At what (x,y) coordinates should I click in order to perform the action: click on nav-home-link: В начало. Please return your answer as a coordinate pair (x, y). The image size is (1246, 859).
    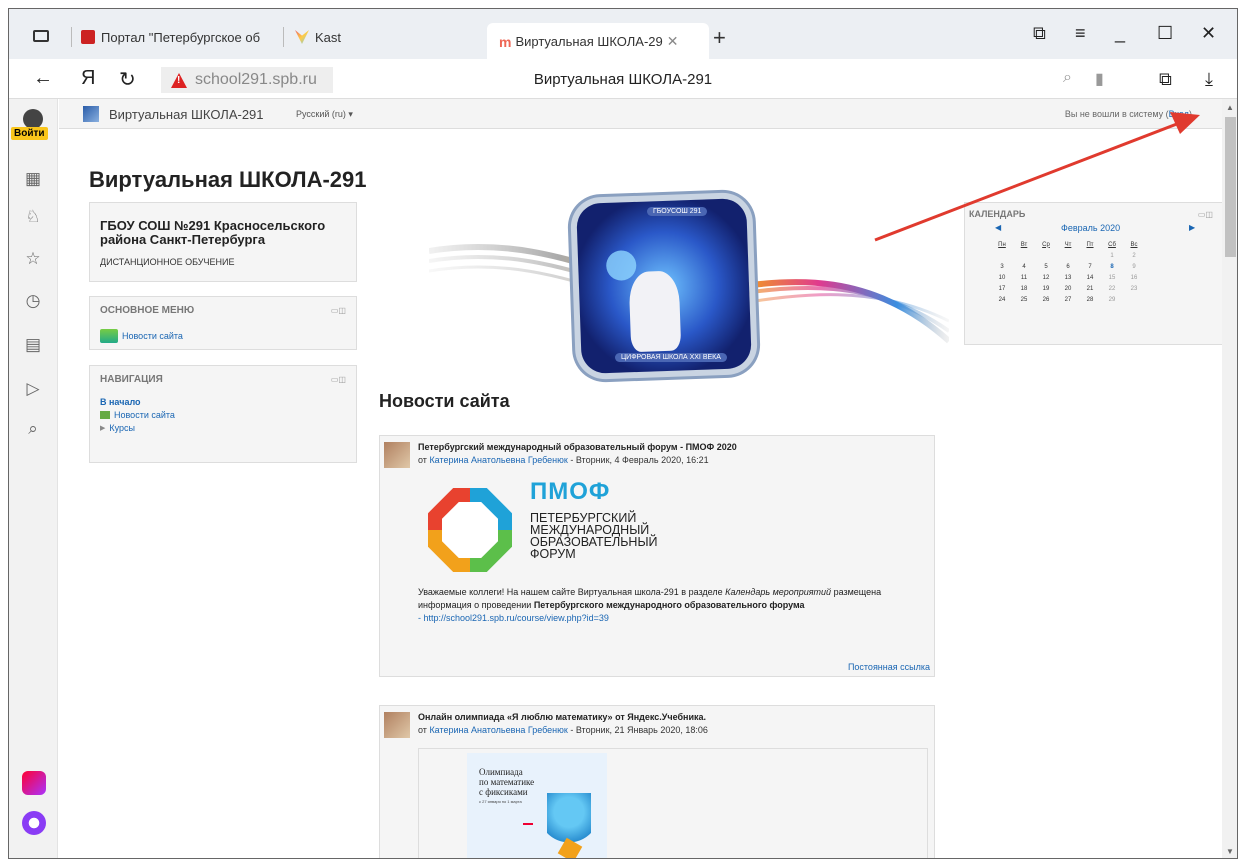
    Looking at the image, I should click on (120, 402).